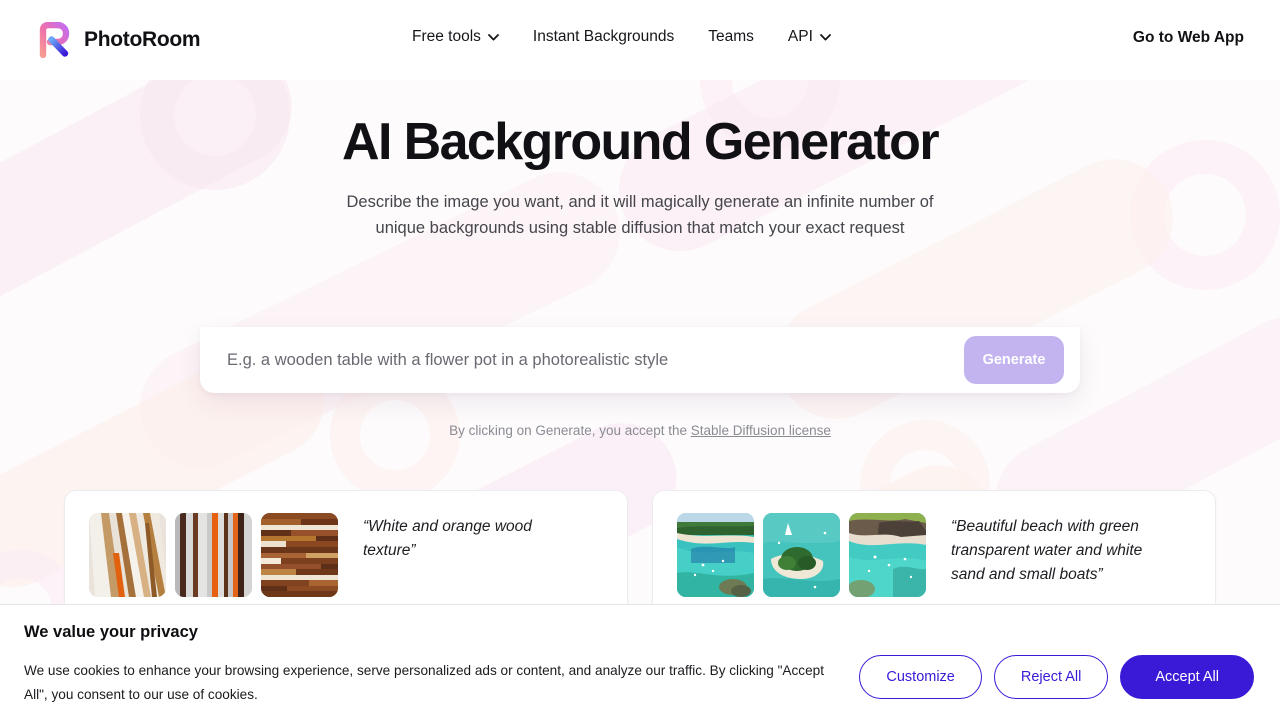 The height and width of the screenshot is (720, 1280). What do you see at coordinates (582, 360) in the screenshot?
I see `prompt-input` at bounding box center [582, 360].